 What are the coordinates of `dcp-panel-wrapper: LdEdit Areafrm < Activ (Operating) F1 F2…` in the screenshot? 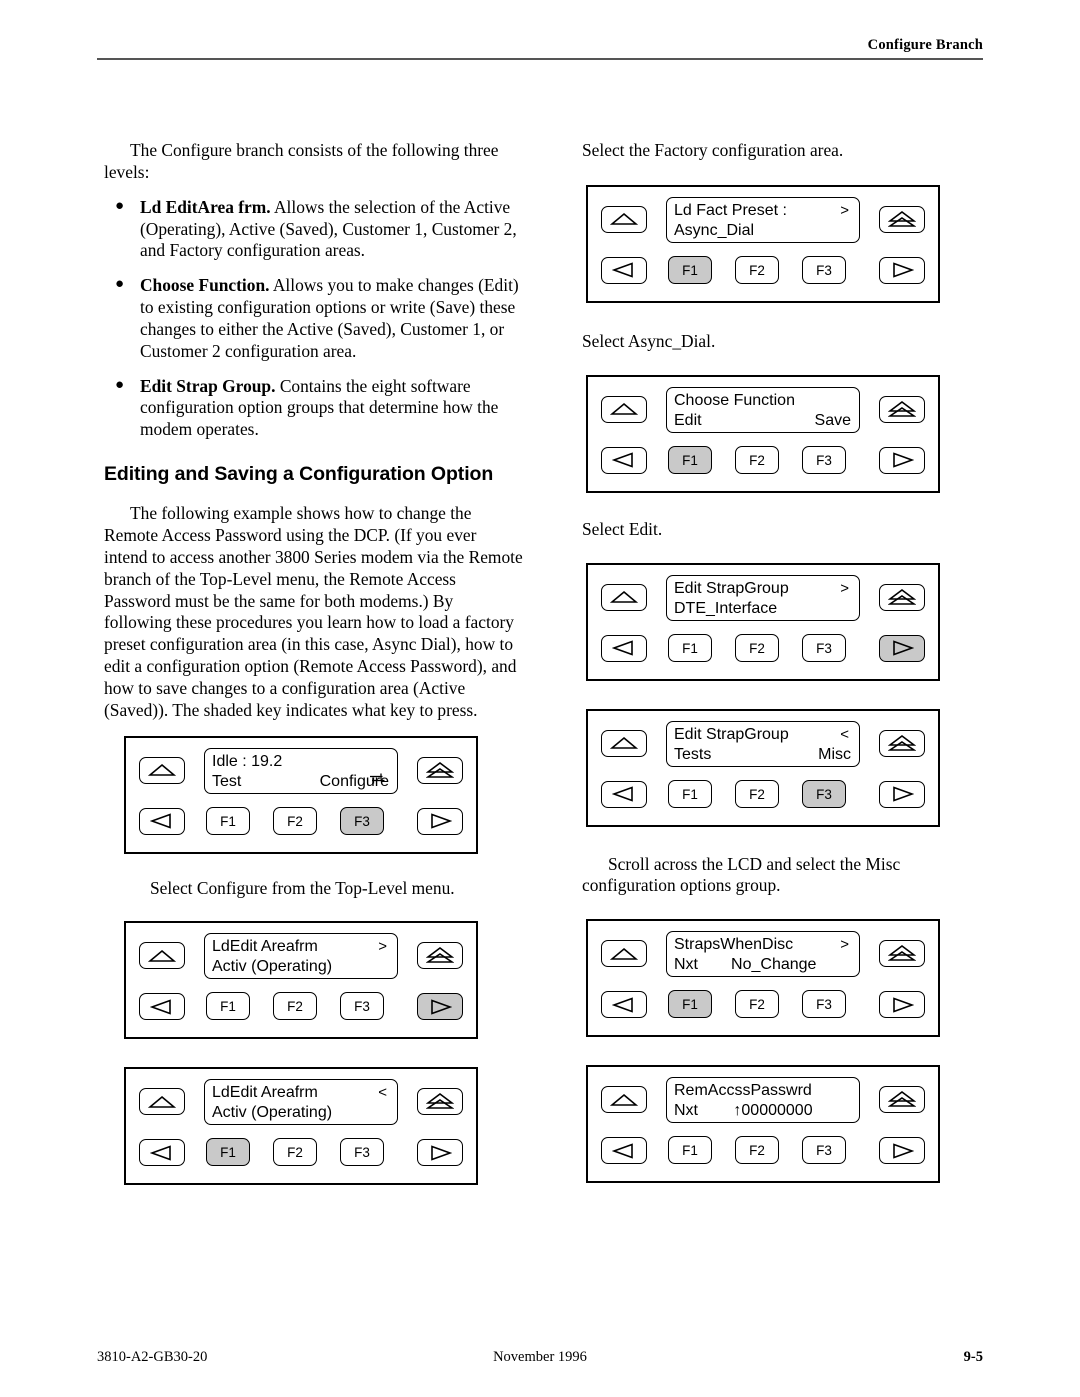 It's located at (324, 1126).